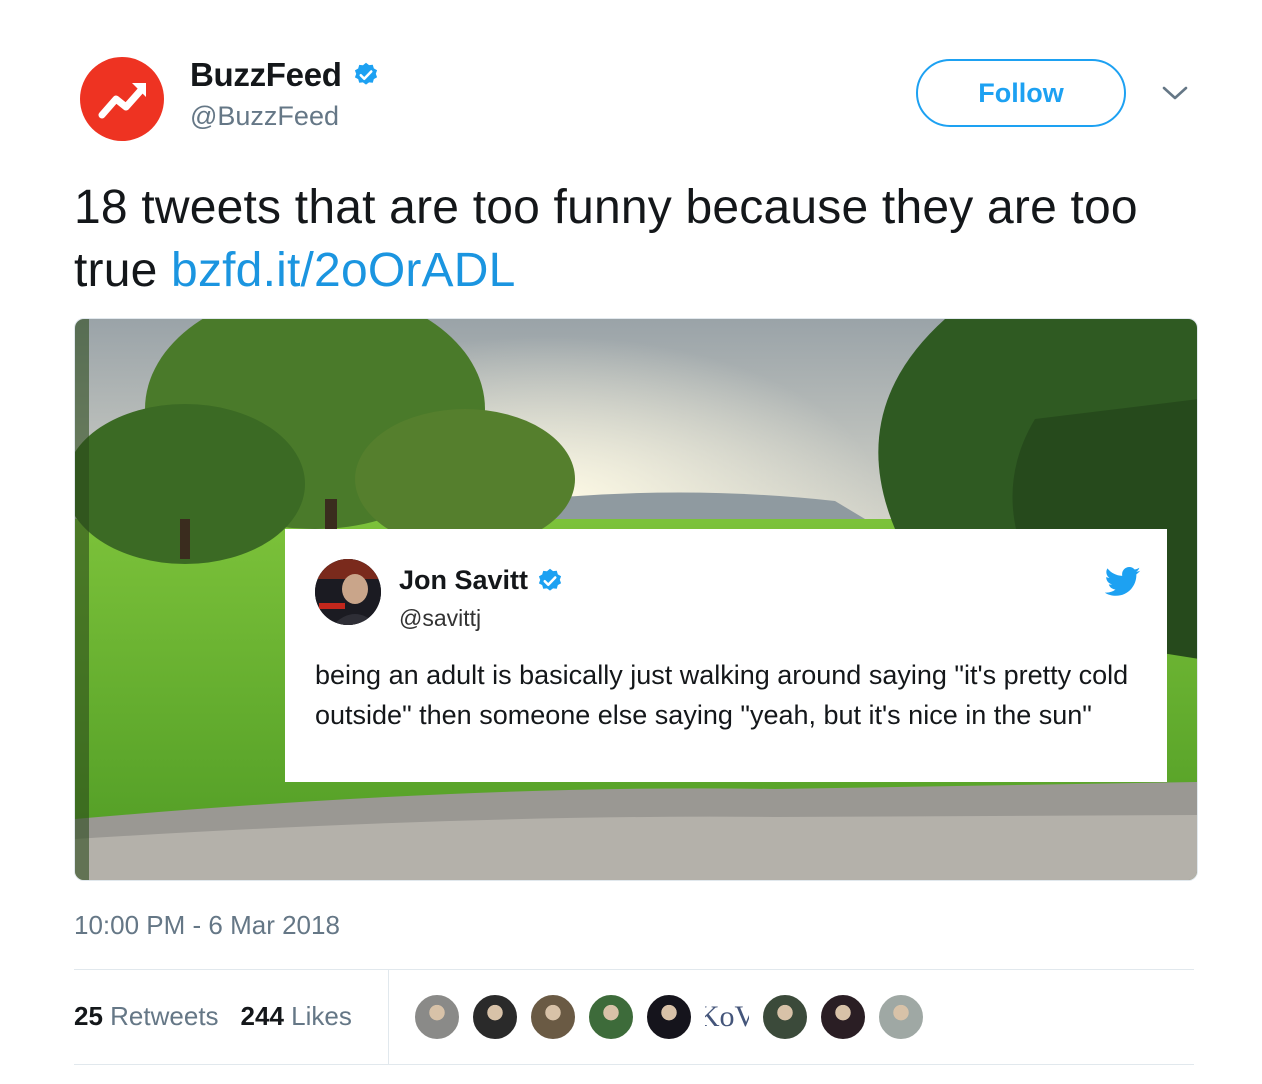 The width and height of the screenshot is (1262, 1084). What do you see at coordinates (727, 1017) in the screenshot?
I see `liker-avatar-6: KoV` at bounding box center [727, 1017].